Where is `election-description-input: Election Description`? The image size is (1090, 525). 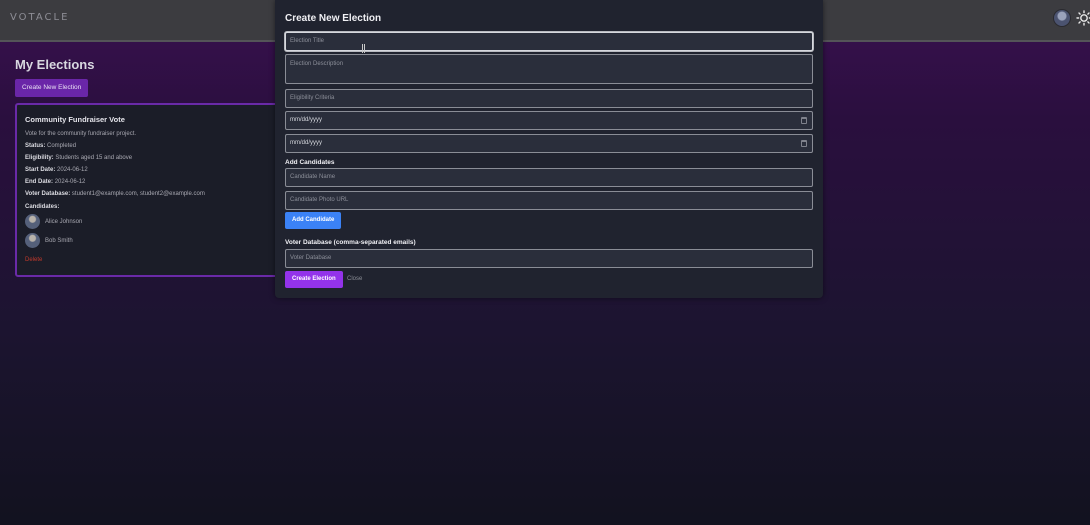
election-description-input: Election Description is located at coordinates (549, 69).